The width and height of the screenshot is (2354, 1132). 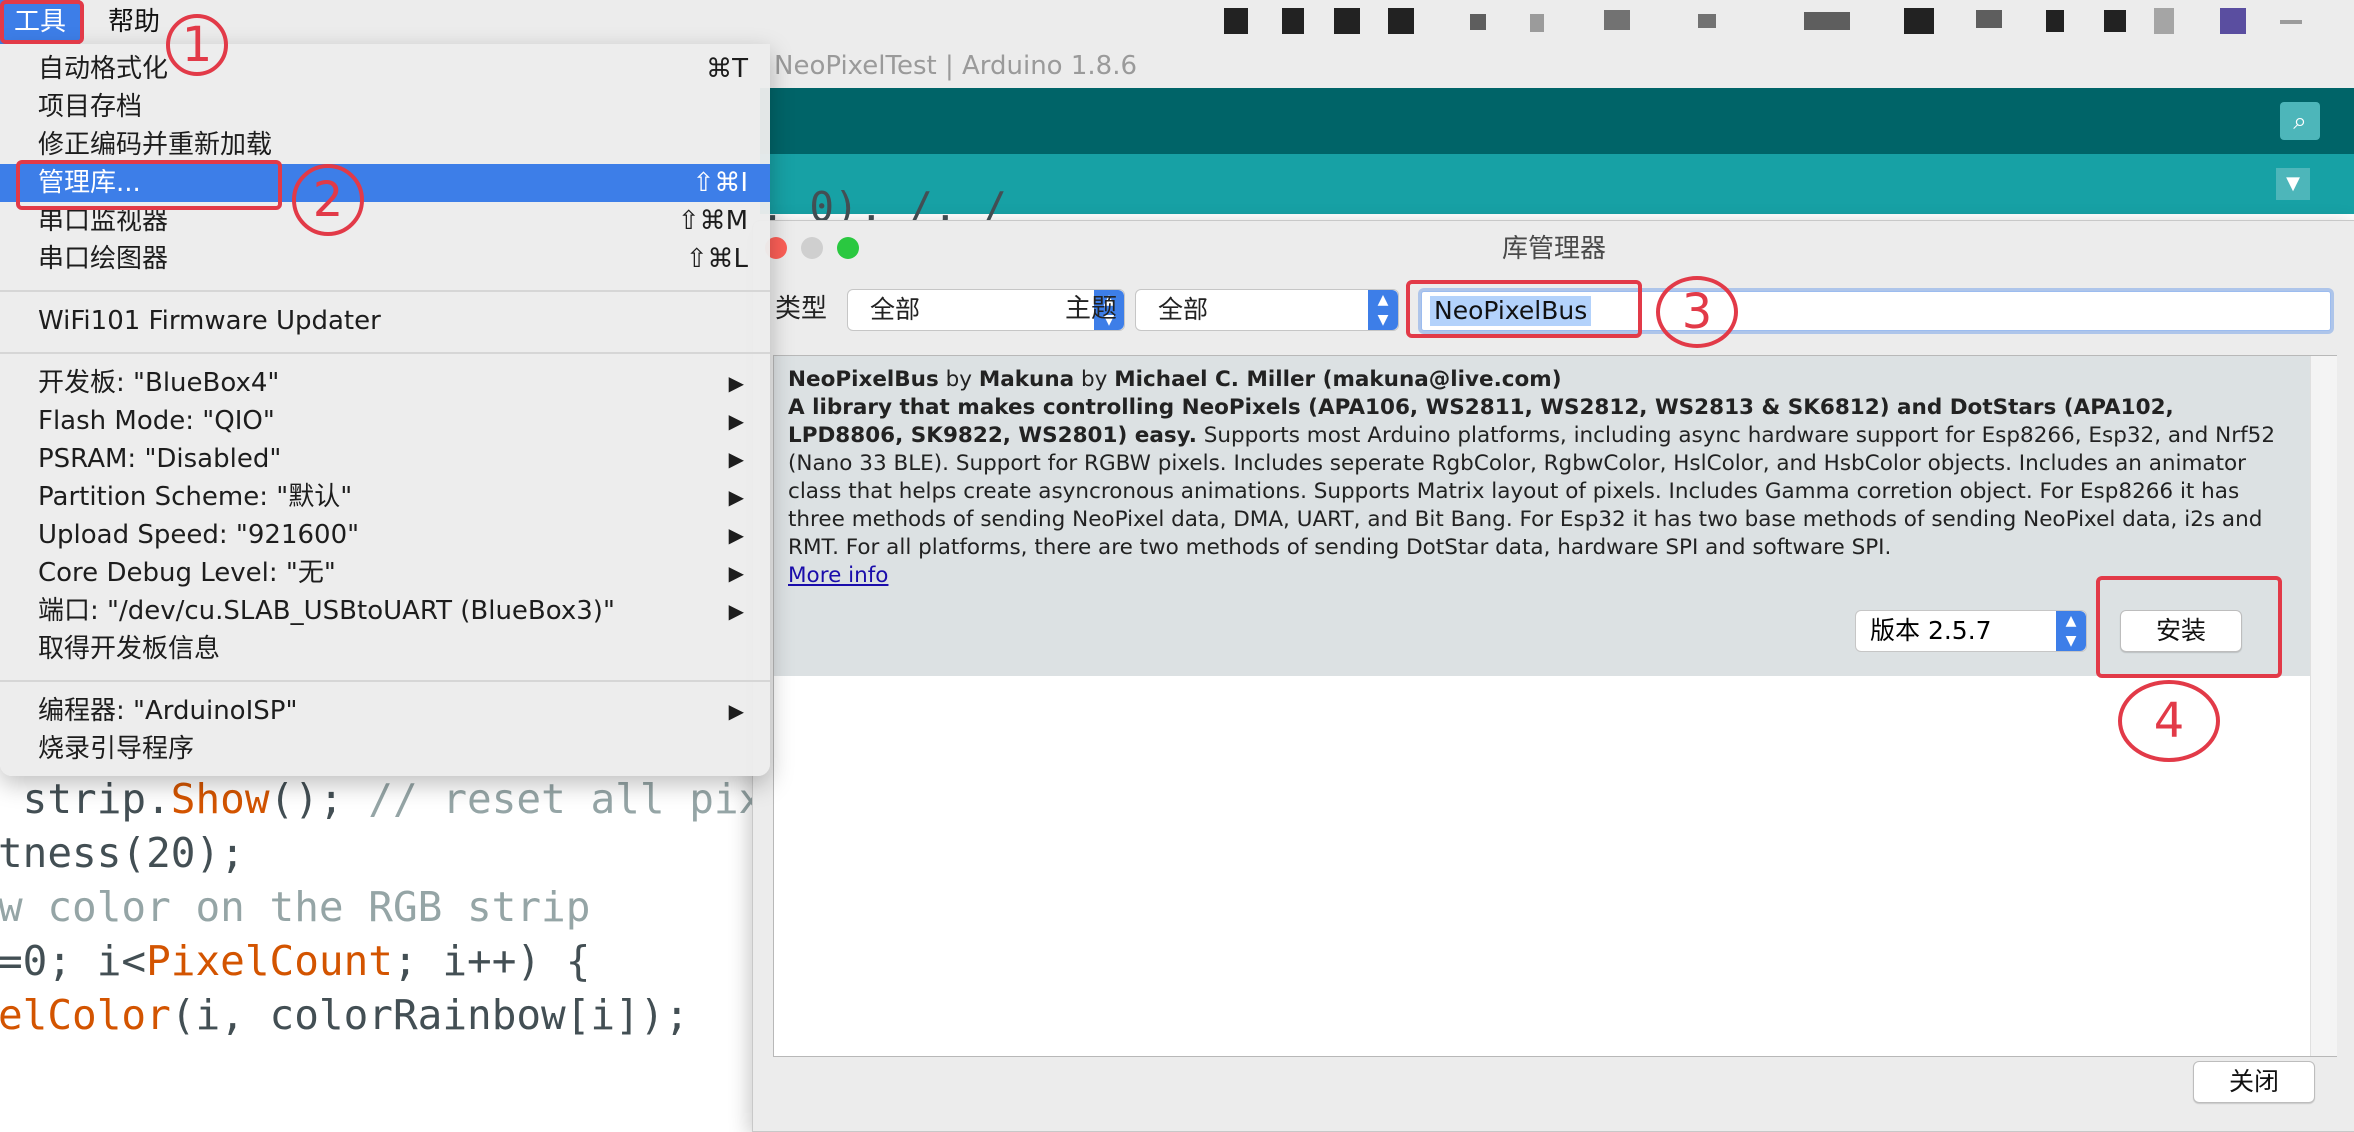 What do you see at coordinates (1091, 309) in the screenshot?
I see `topic-label: 主题` at bounding box center [1091, 309].